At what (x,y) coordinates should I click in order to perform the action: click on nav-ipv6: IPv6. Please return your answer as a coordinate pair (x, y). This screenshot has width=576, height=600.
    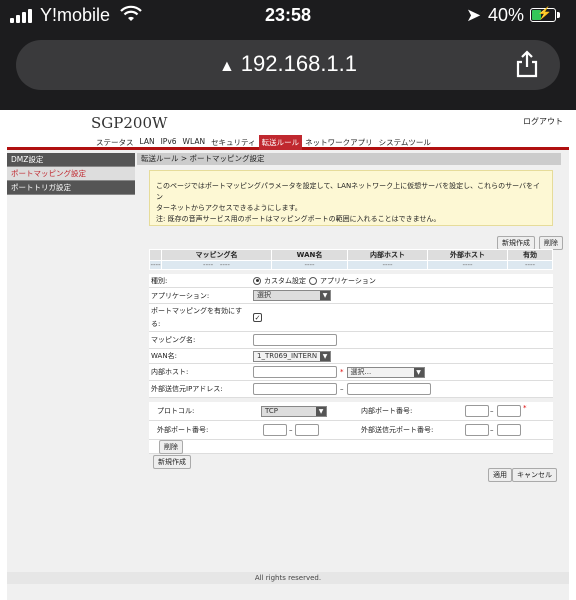
    Looking at the image, I should click on (169, 142).